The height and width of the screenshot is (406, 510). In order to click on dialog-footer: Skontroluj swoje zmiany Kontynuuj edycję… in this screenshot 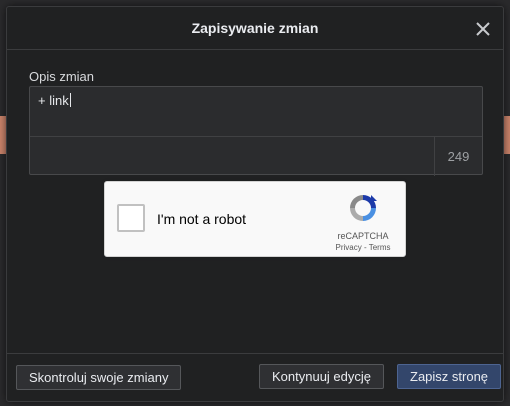, I will do `click(255, 378)`.